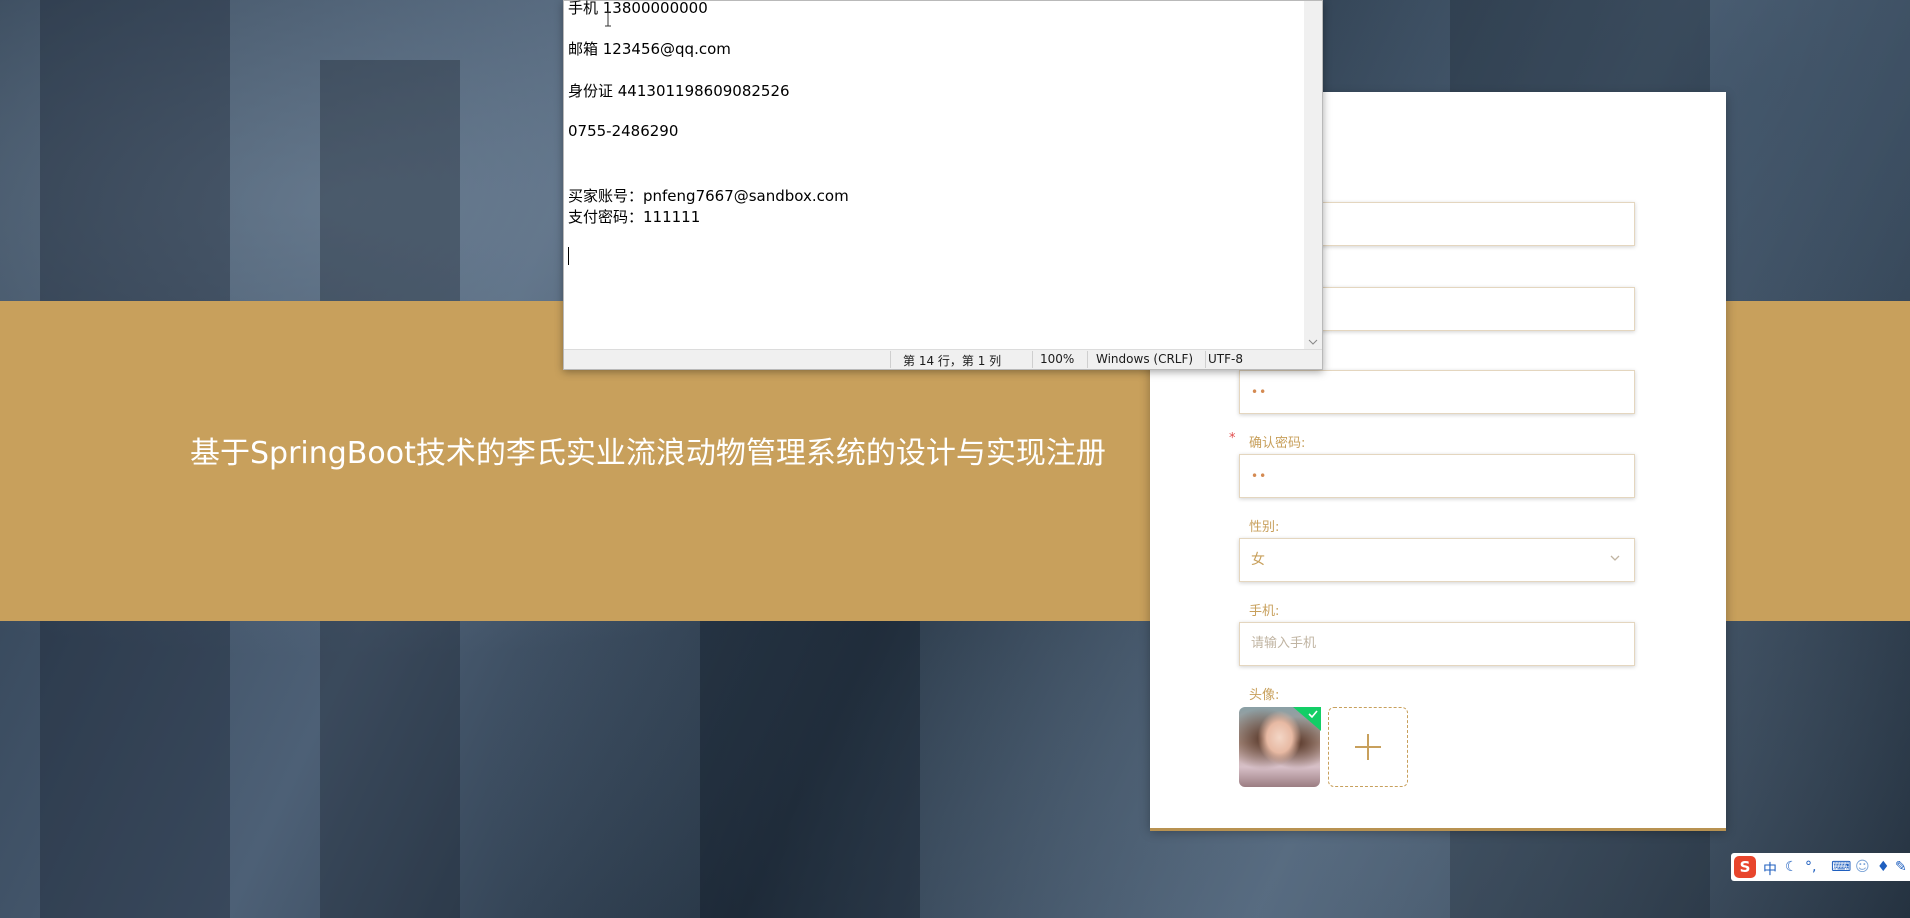  Describe the element at coordinates (1277, 443) in the screenshot. I see `confirm-password-label: 确认密码:` at that location.